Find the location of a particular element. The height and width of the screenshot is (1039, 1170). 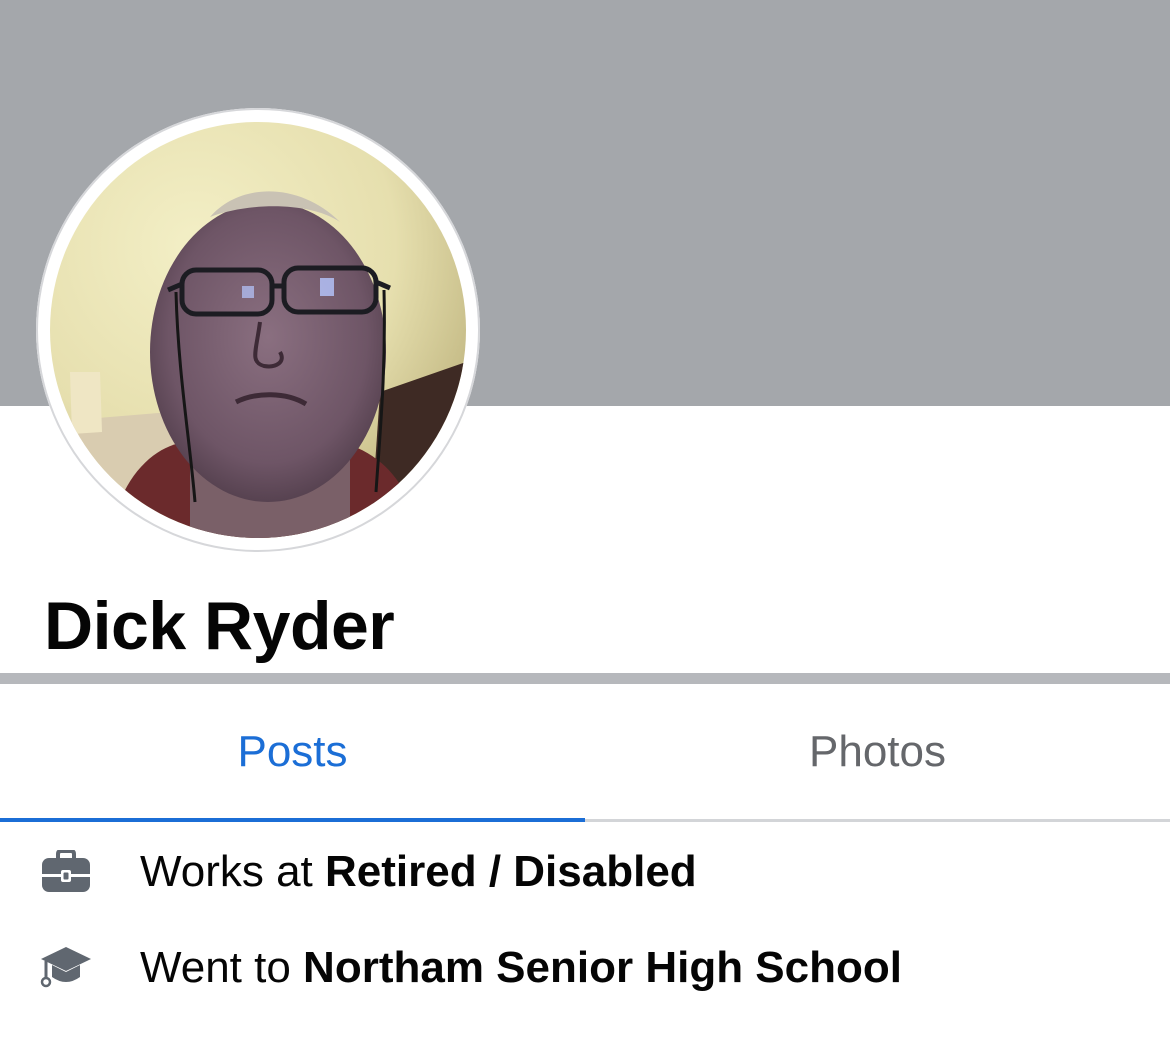

intro-education-value: Northam Senior High School is located at coordinates (602, 967).